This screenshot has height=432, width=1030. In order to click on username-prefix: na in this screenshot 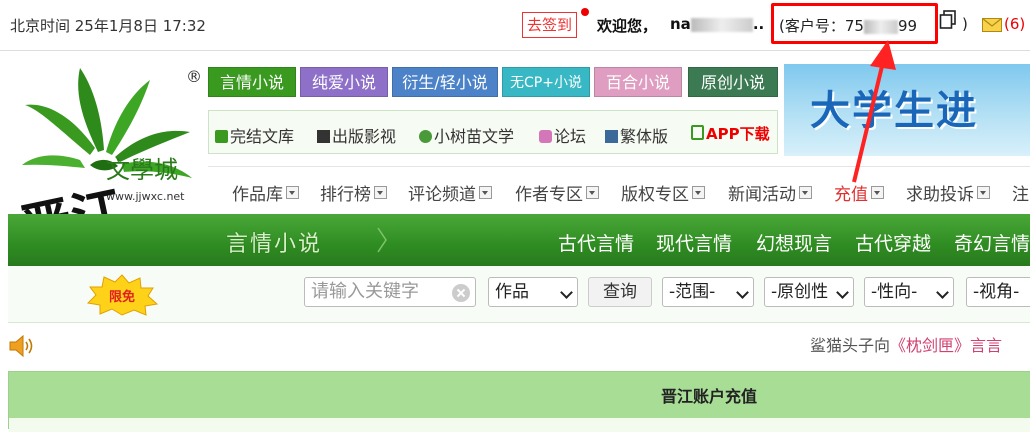, I will do `click(680, 24)`.